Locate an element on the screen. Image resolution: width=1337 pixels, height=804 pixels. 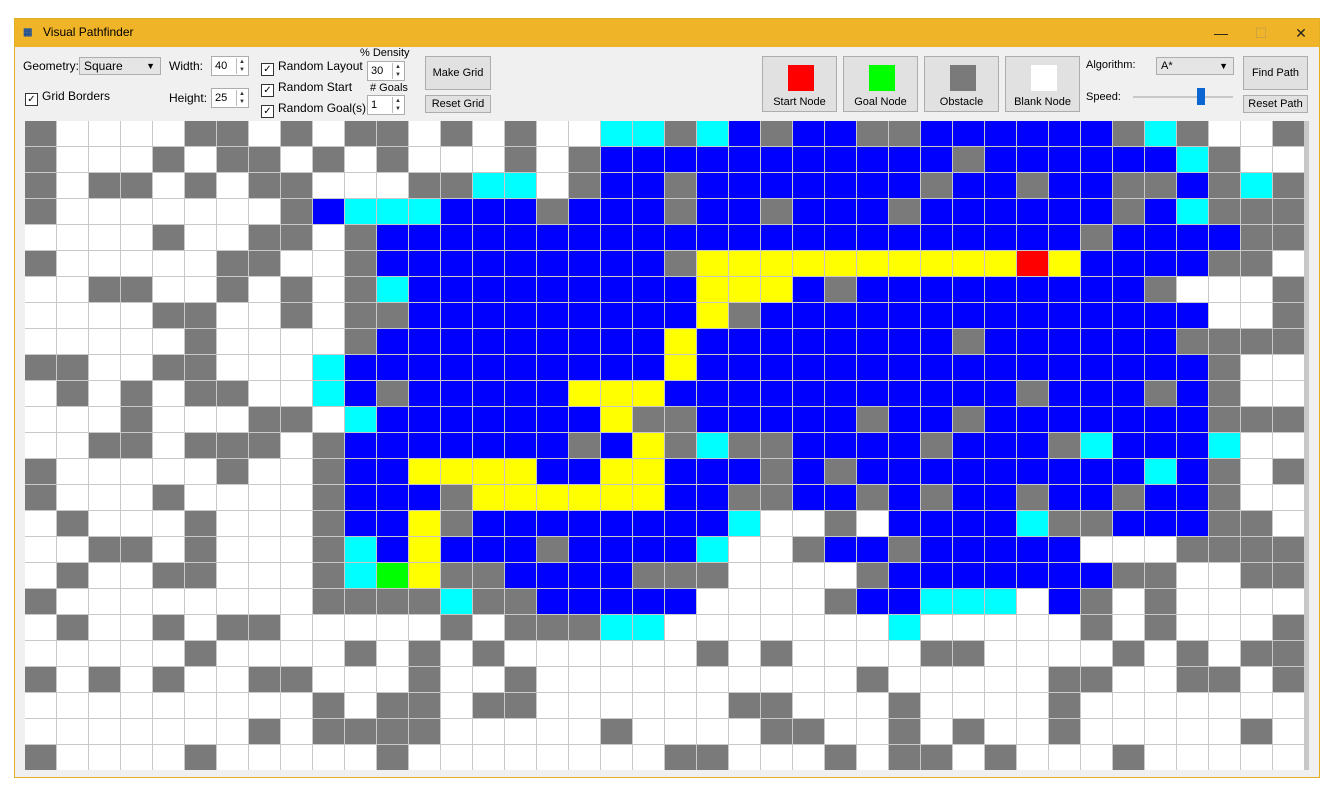
spin-arrows-icon: ▲ ▼ is located at coordinates (241, 66).